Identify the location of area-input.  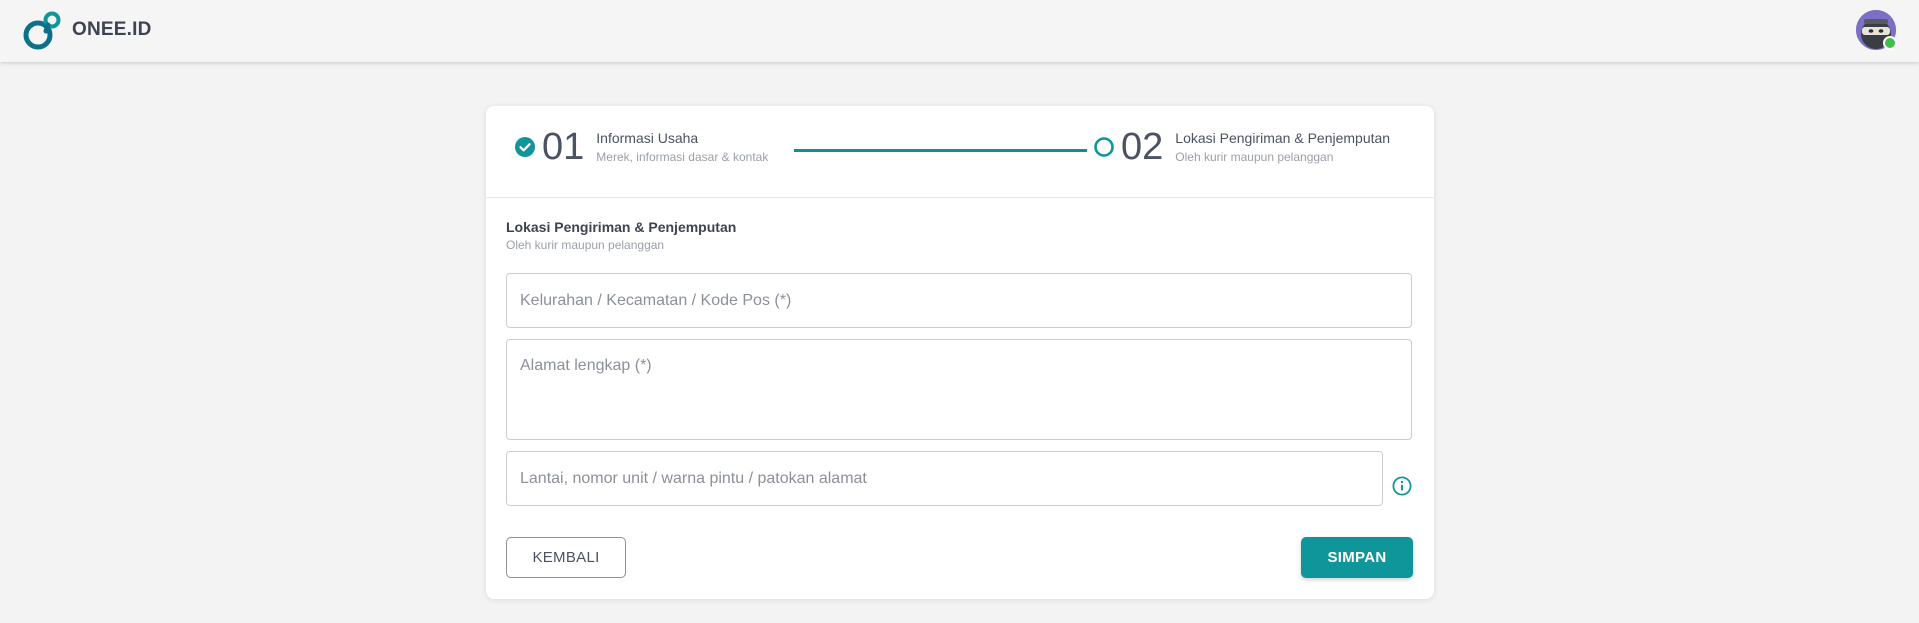
(959, 300).